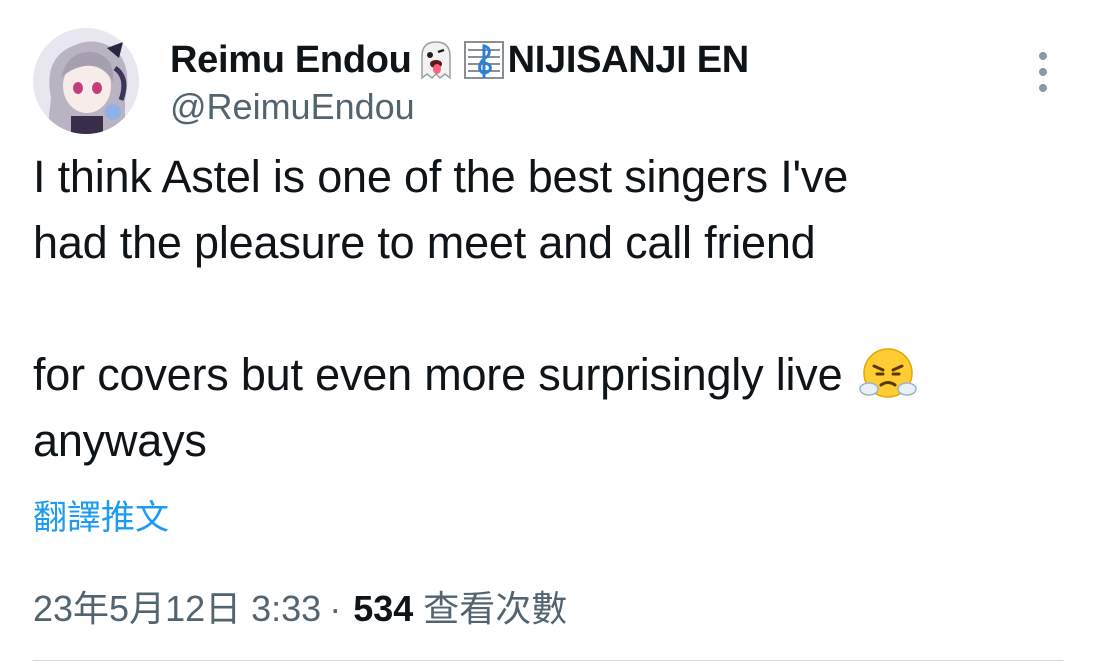 Image resolution: width=1096 pixels, height=669 pixels. I want to click on tweet-text-line: had the pleasure to meet and call friend, so click(424, 242).